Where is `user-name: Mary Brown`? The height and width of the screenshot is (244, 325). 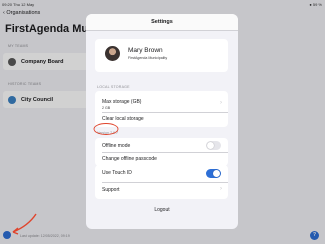
user-name: Mary Brown is located at coordinates (145, 50).